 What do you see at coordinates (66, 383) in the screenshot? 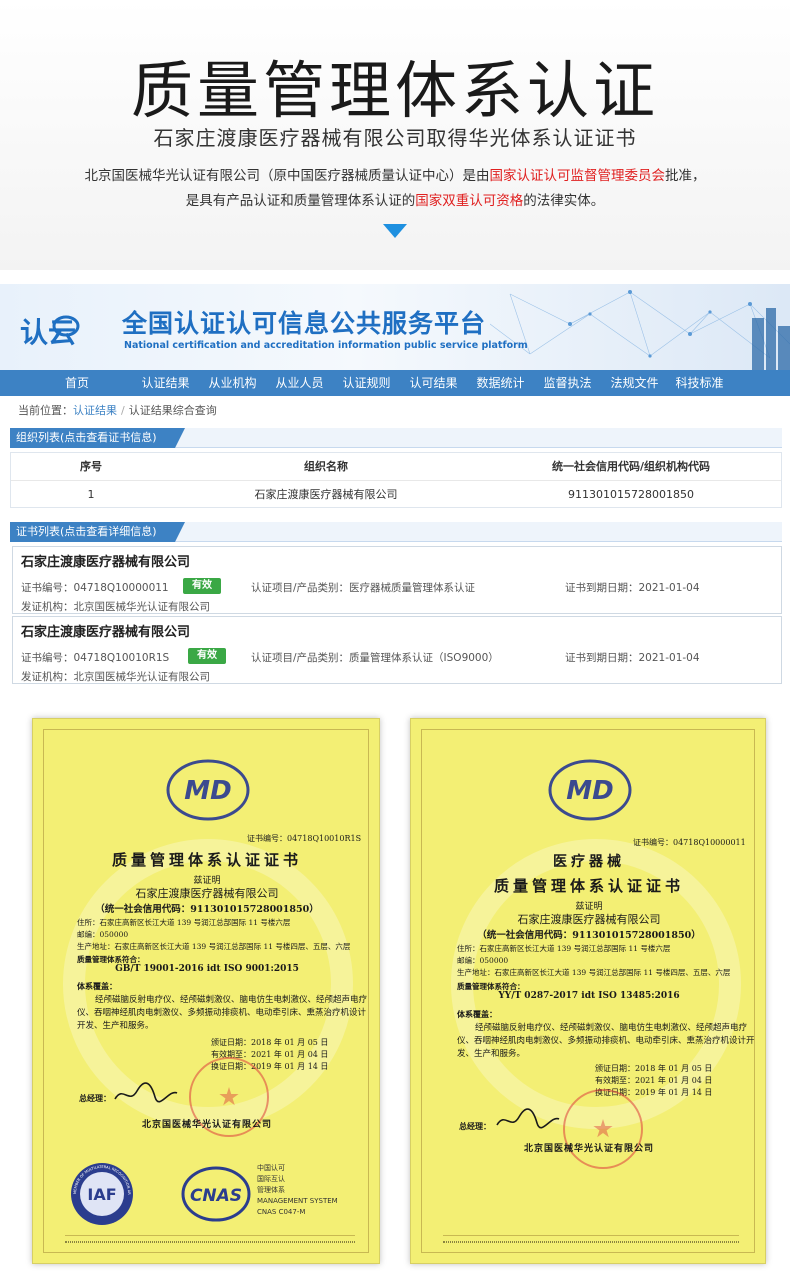
I see `nav-home: 首页` at bounding box center [66, 383].